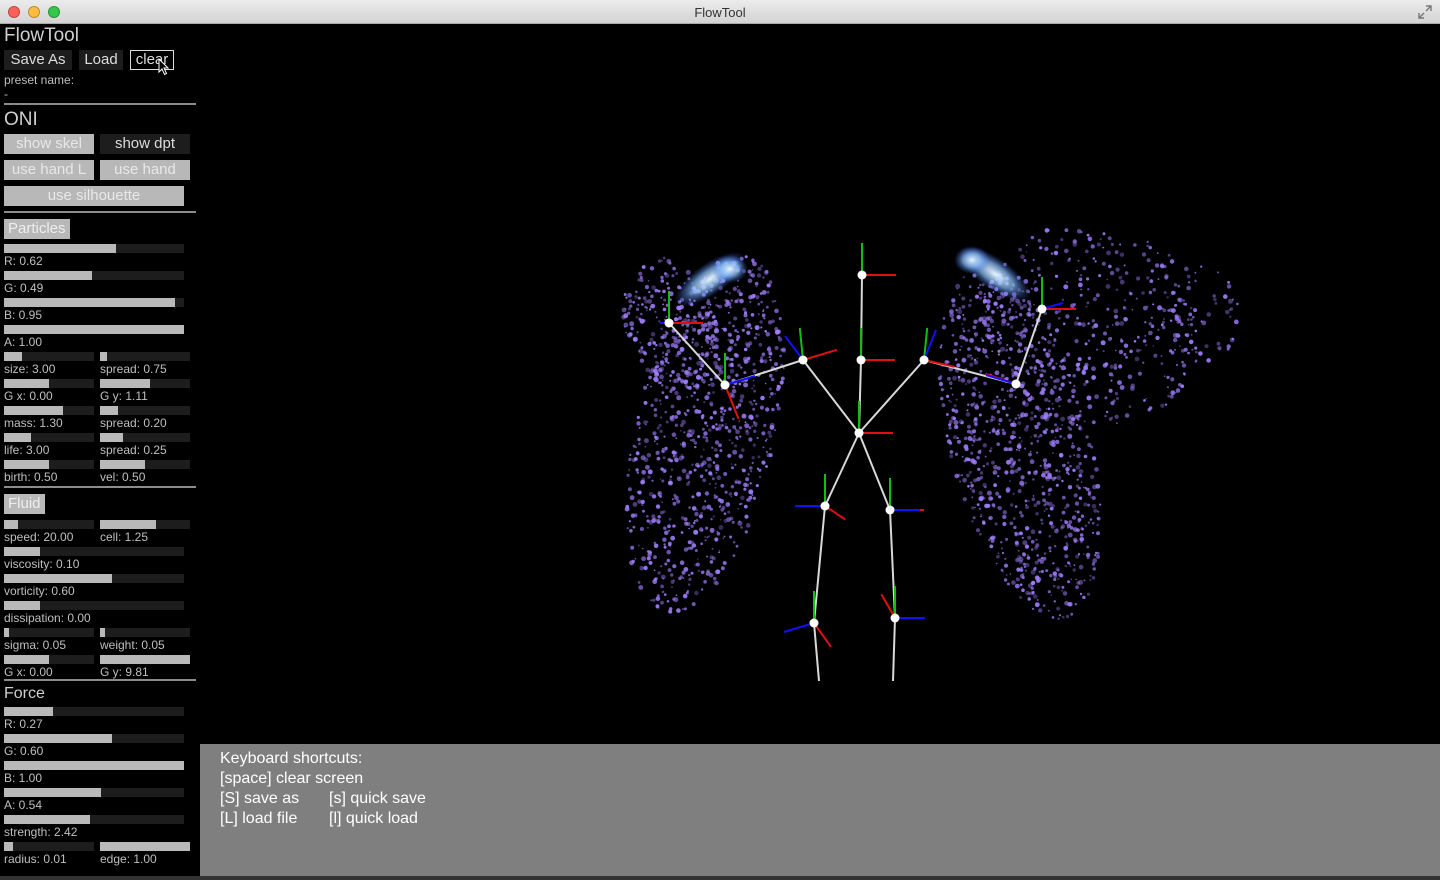 This screenshot has width=1440, height=880. What do you see at coordinates (145, 356) in the screenshot?
I see `particles-spread-r0-slider` at bounding box center [145, 356].